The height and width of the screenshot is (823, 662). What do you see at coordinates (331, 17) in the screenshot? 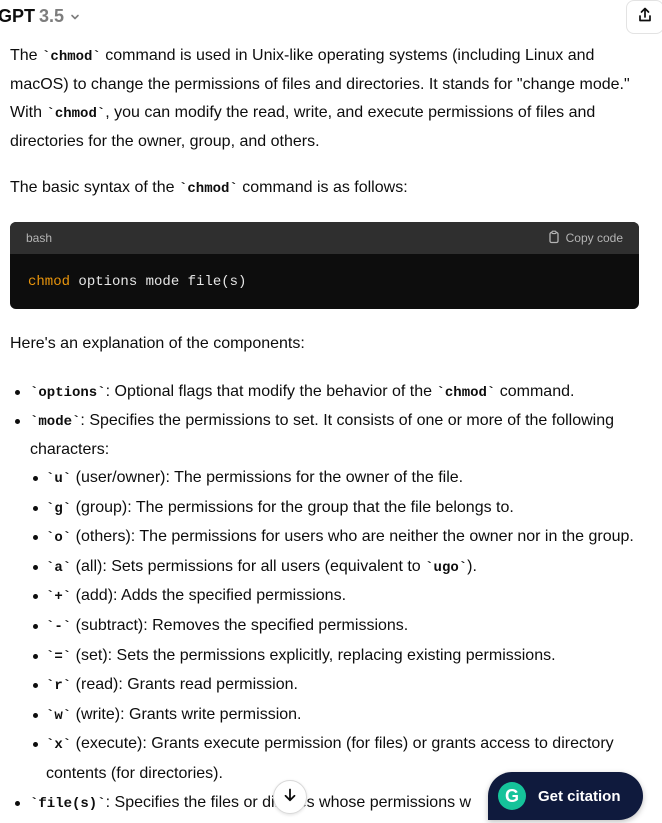
I see `top-bar: GPT 3.5` at bounding box center [331, 17].